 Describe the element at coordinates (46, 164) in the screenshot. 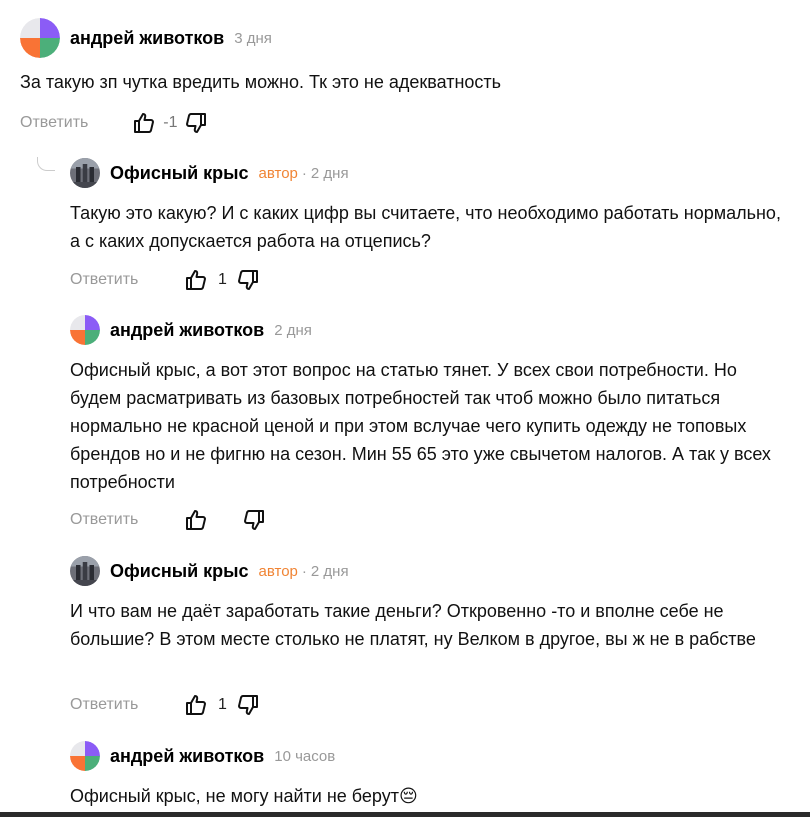

I see `thread-connector-icon` at that location.